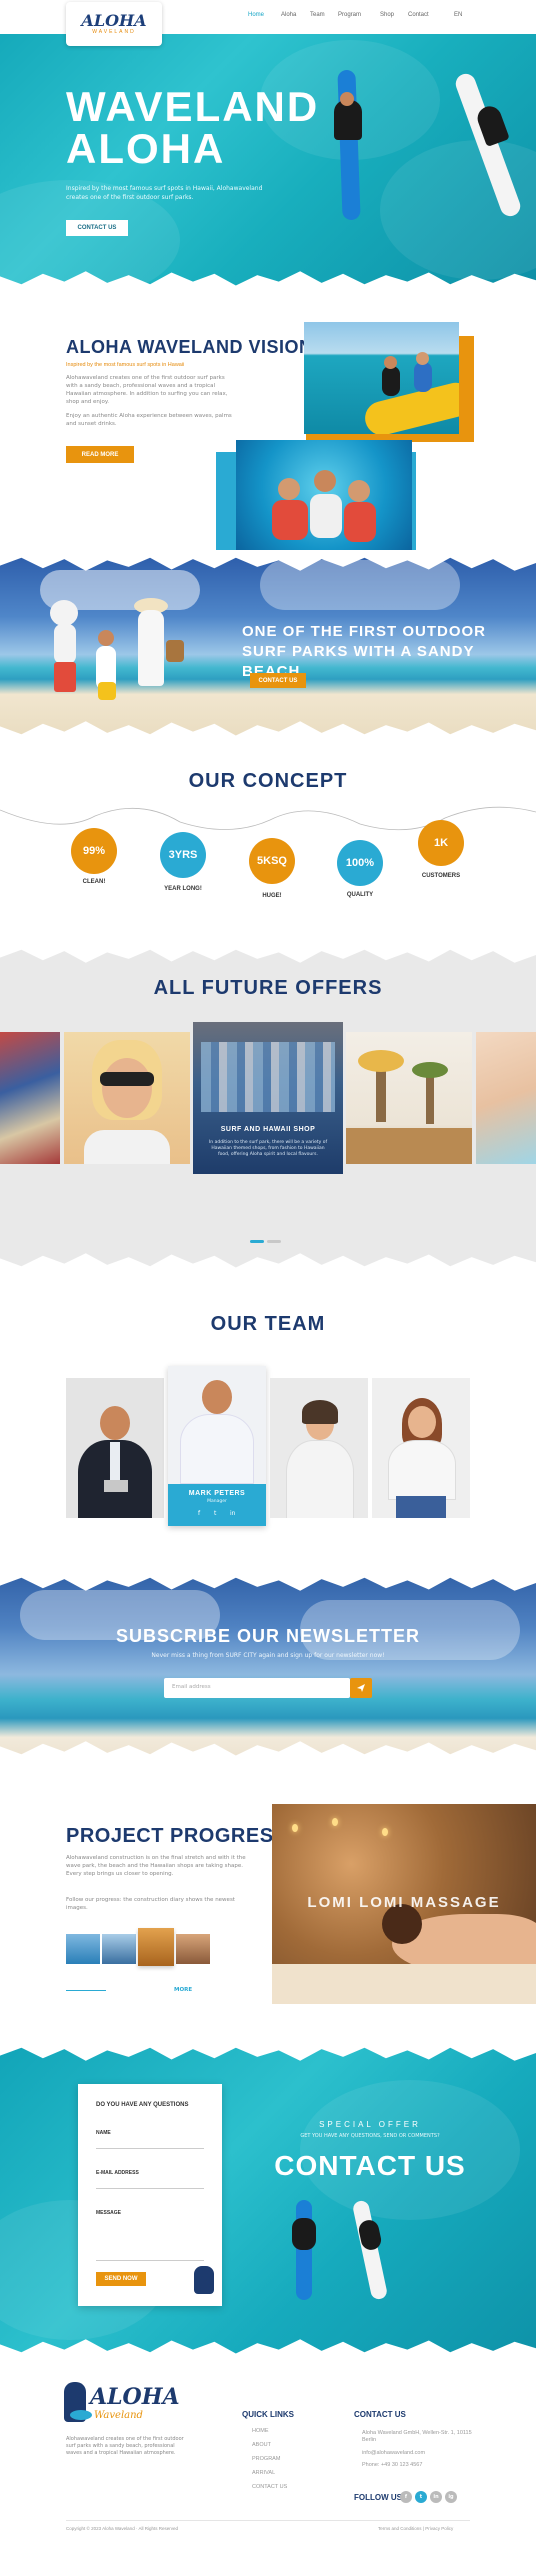  Describe the element at coordinates (118, 2415) in the screenshot. I see `footer-logo-sub: Waveland` at that location.